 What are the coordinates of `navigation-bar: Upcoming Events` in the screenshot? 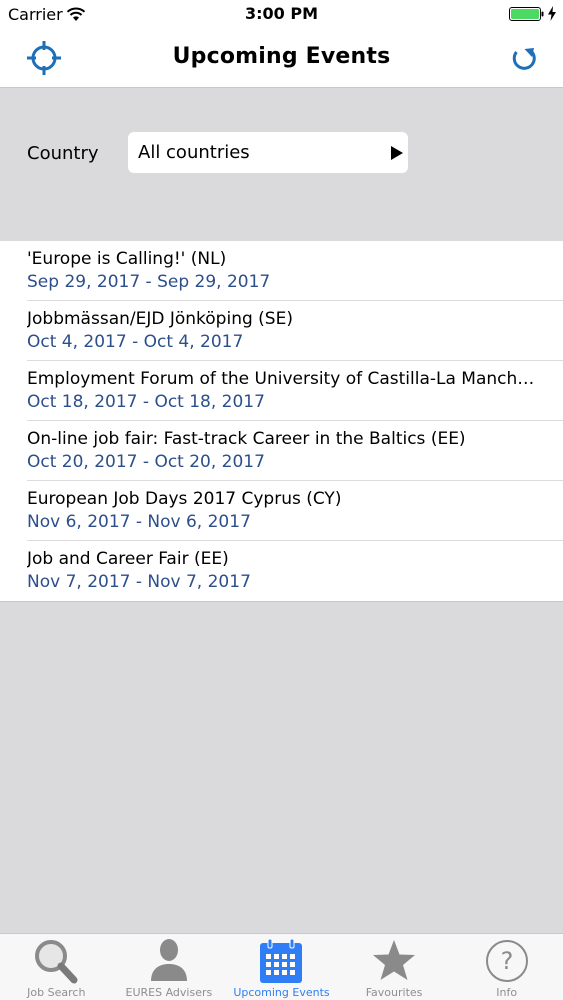 It's located at (281, 59).